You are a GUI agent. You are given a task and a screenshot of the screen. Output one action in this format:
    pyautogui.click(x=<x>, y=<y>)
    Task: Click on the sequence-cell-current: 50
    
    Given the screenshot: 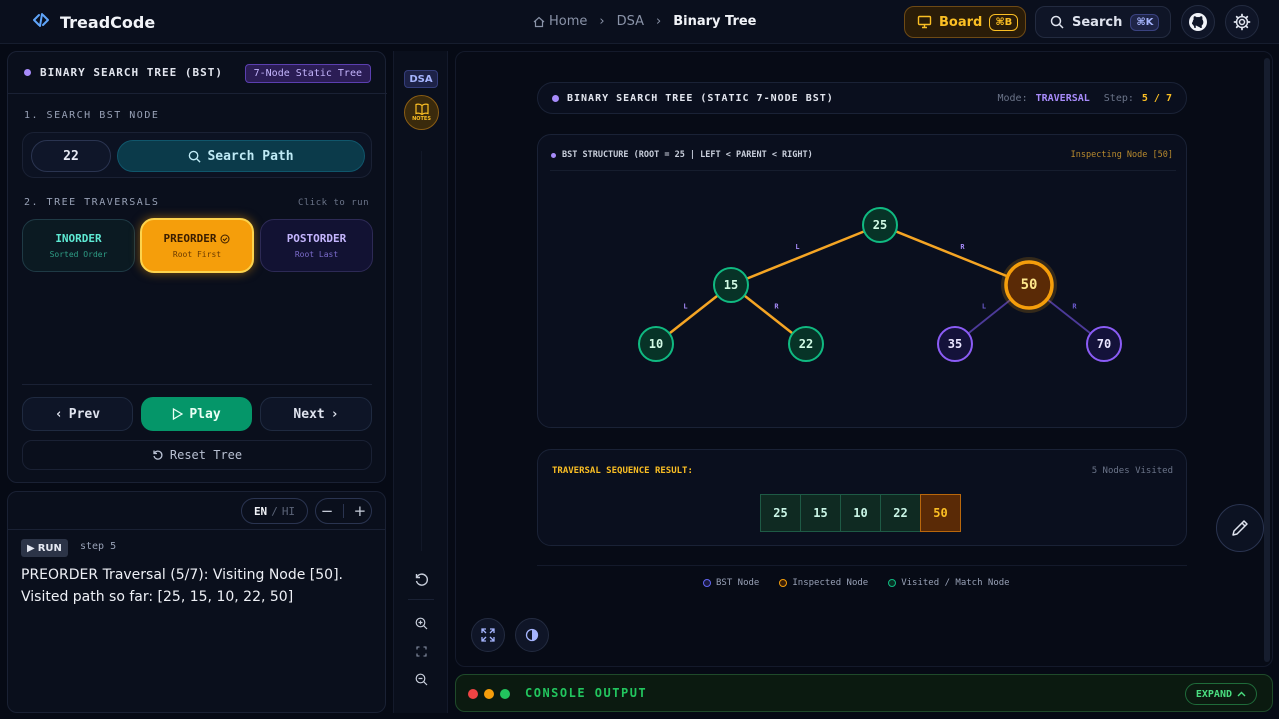 What is the action you would take?
    pyautogui.click(x=940, y=513)
    